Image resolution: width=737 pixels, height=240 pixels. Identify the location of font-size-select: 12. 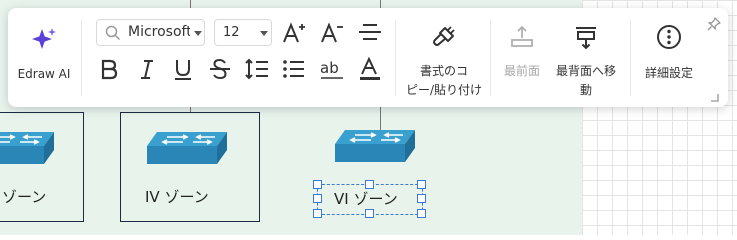
(243, 32).